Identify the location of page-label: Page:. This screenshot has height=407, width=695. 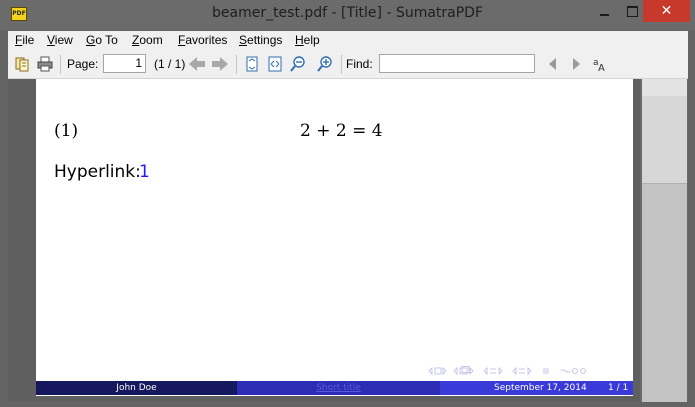
(83, 64).